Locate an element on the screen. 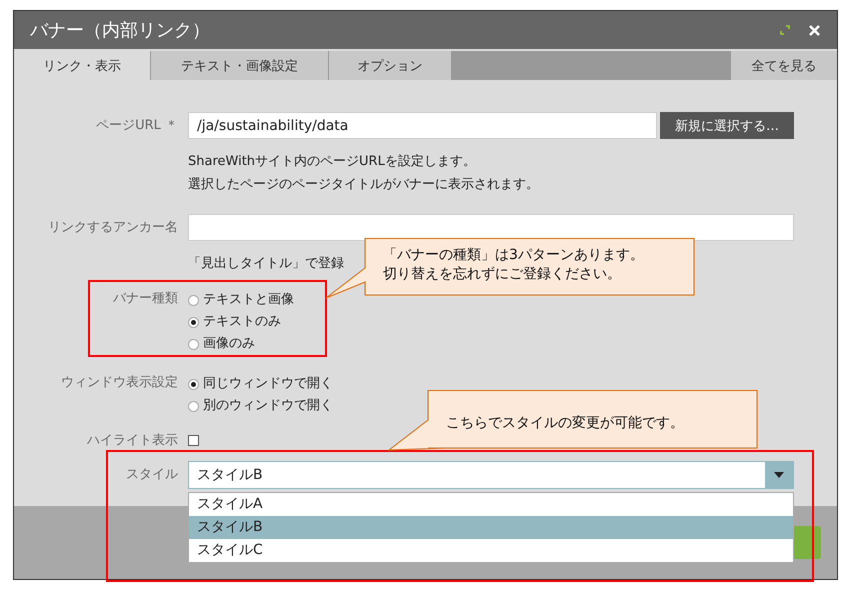 Image resolution: width=851 pixels, height=600 pixels. field-label: スタイル is located at coordinates (151, 475).